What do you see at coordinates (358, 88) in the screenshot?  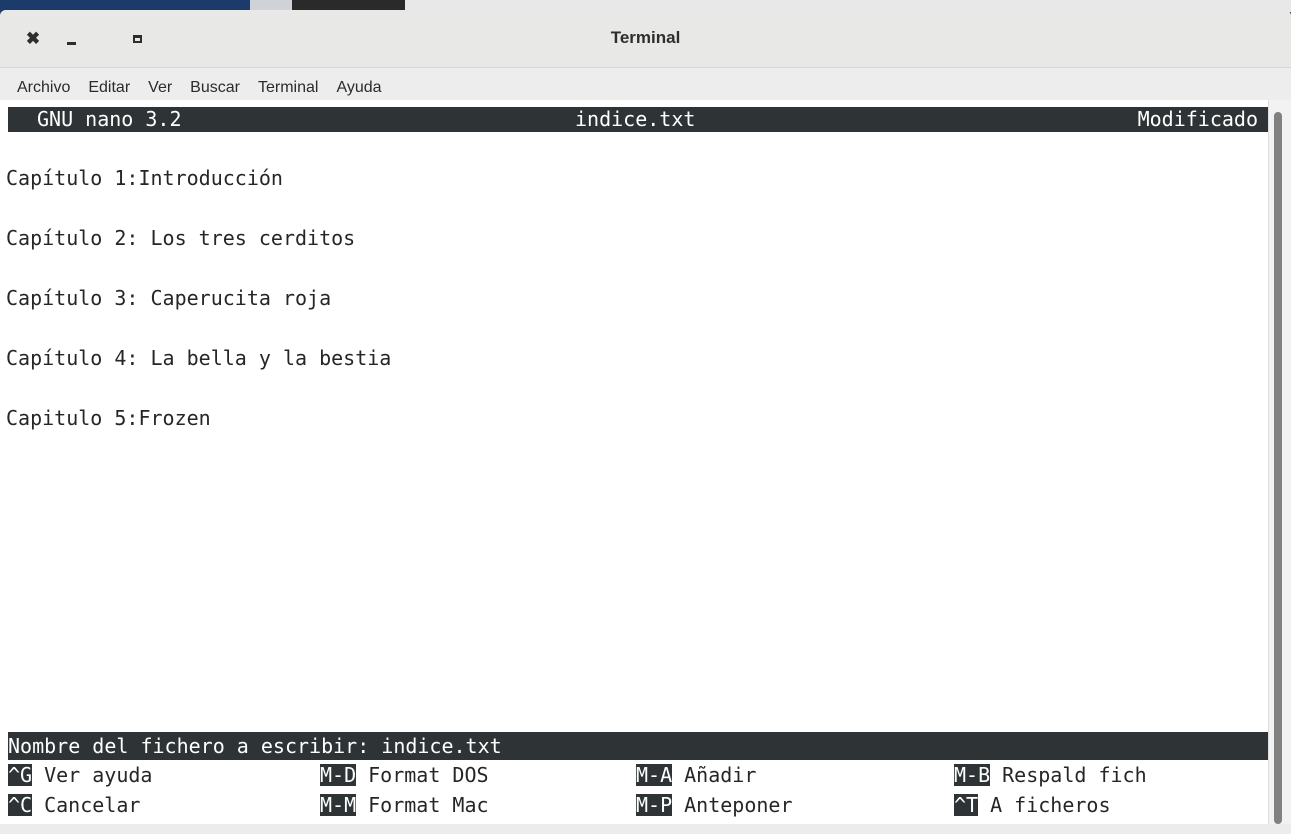 I see `menu-ayuda: Ayuda` at bounding box center [358, 88].